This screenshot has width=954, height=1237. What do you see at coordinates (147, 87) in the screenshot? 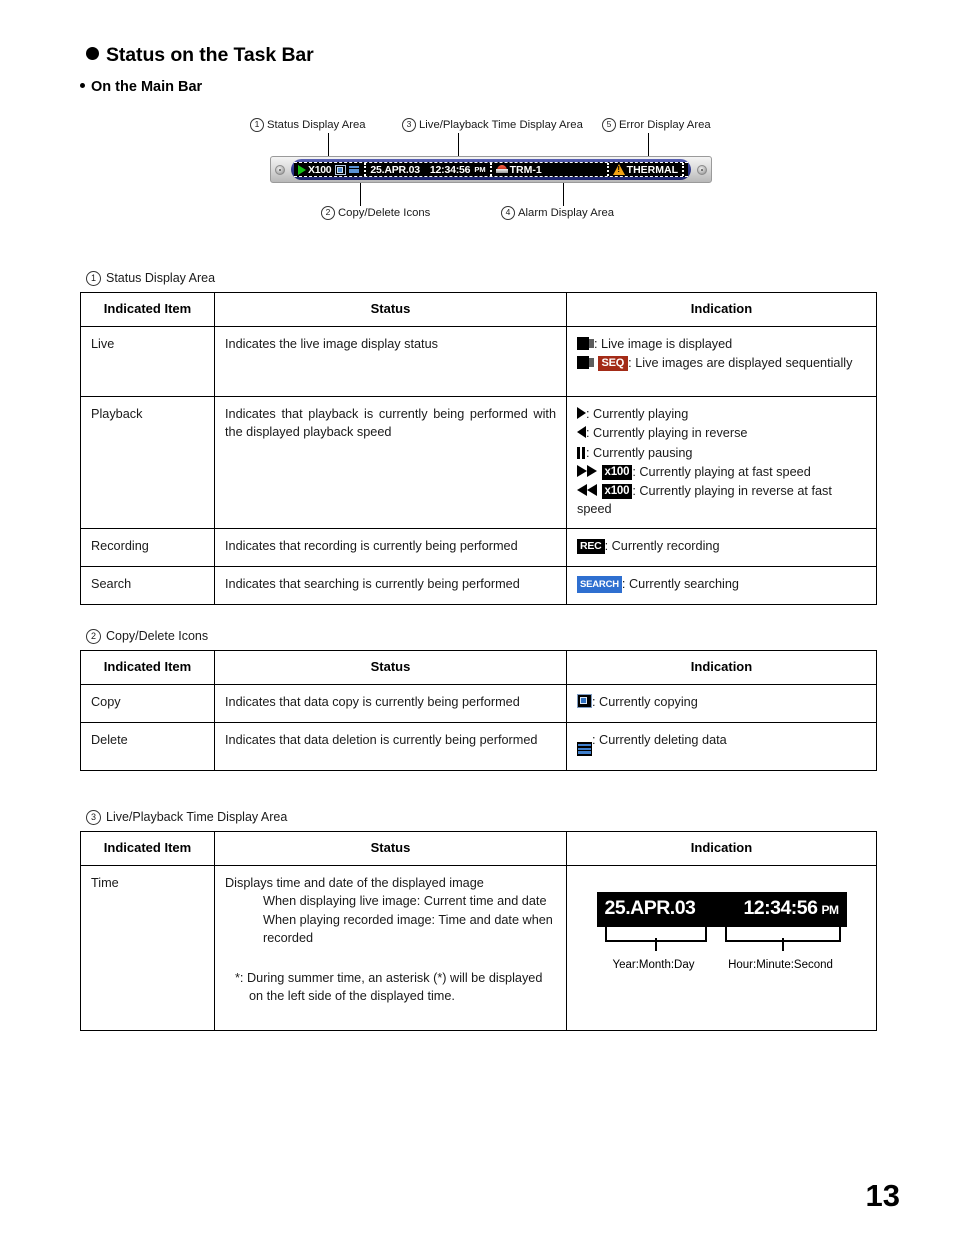
I see `sub-heading-text: On the Main Bar` at bounding box center [147, 87].